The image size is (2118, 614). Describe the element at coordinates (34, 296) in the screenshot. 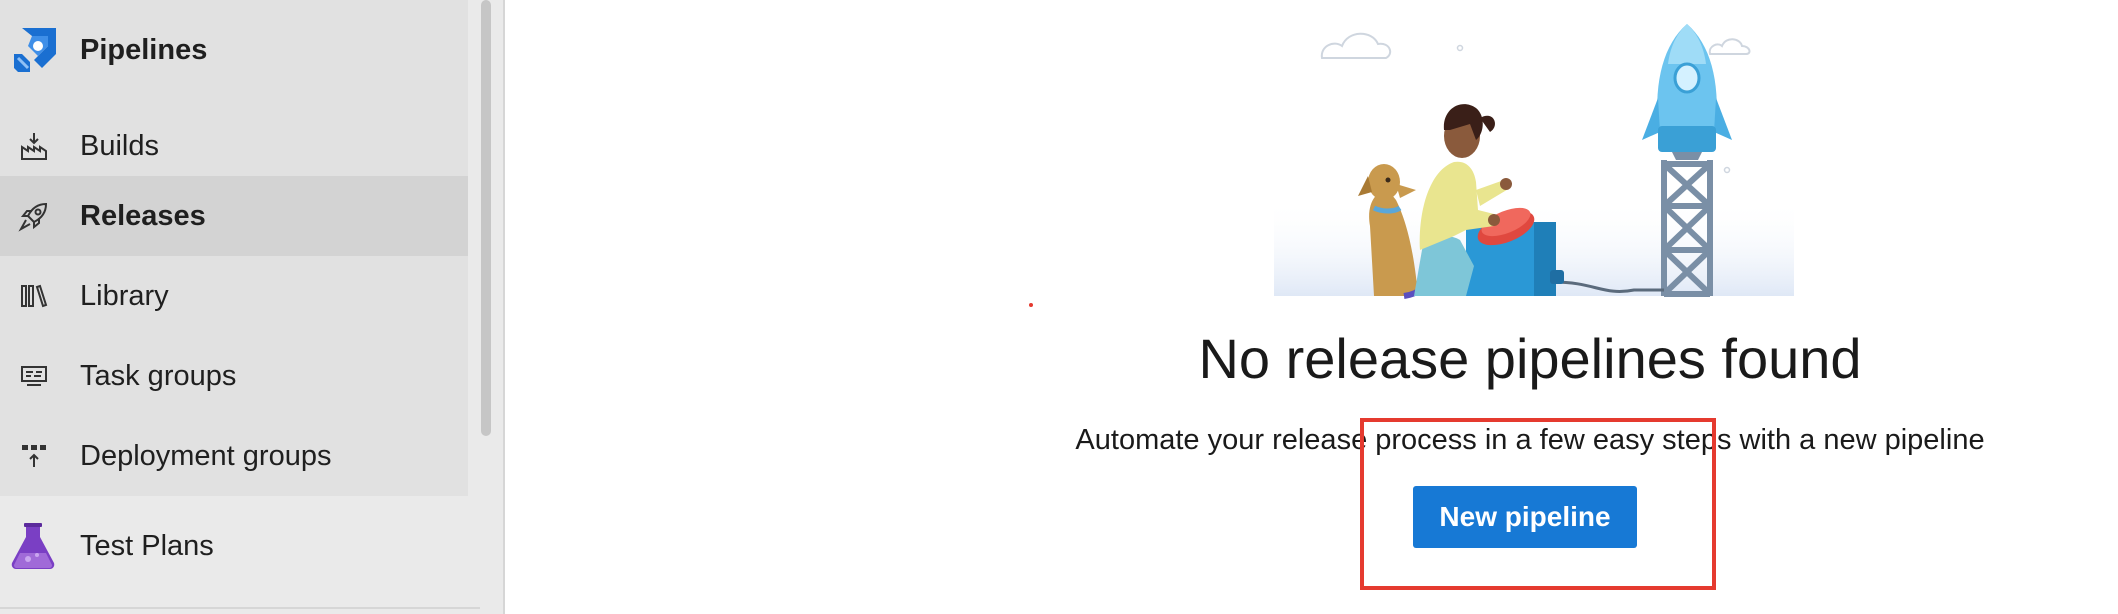

I see `library-icon` at that location.